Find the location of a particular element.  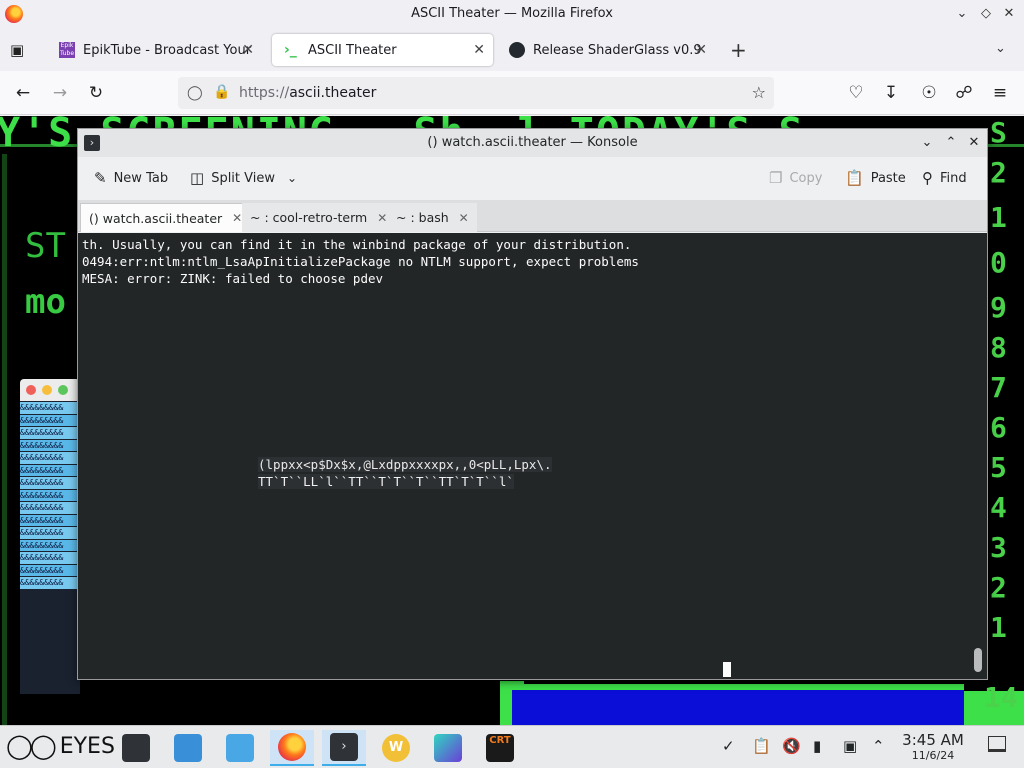

downloads-icon: ↧ is located at coordinates (891, 93).